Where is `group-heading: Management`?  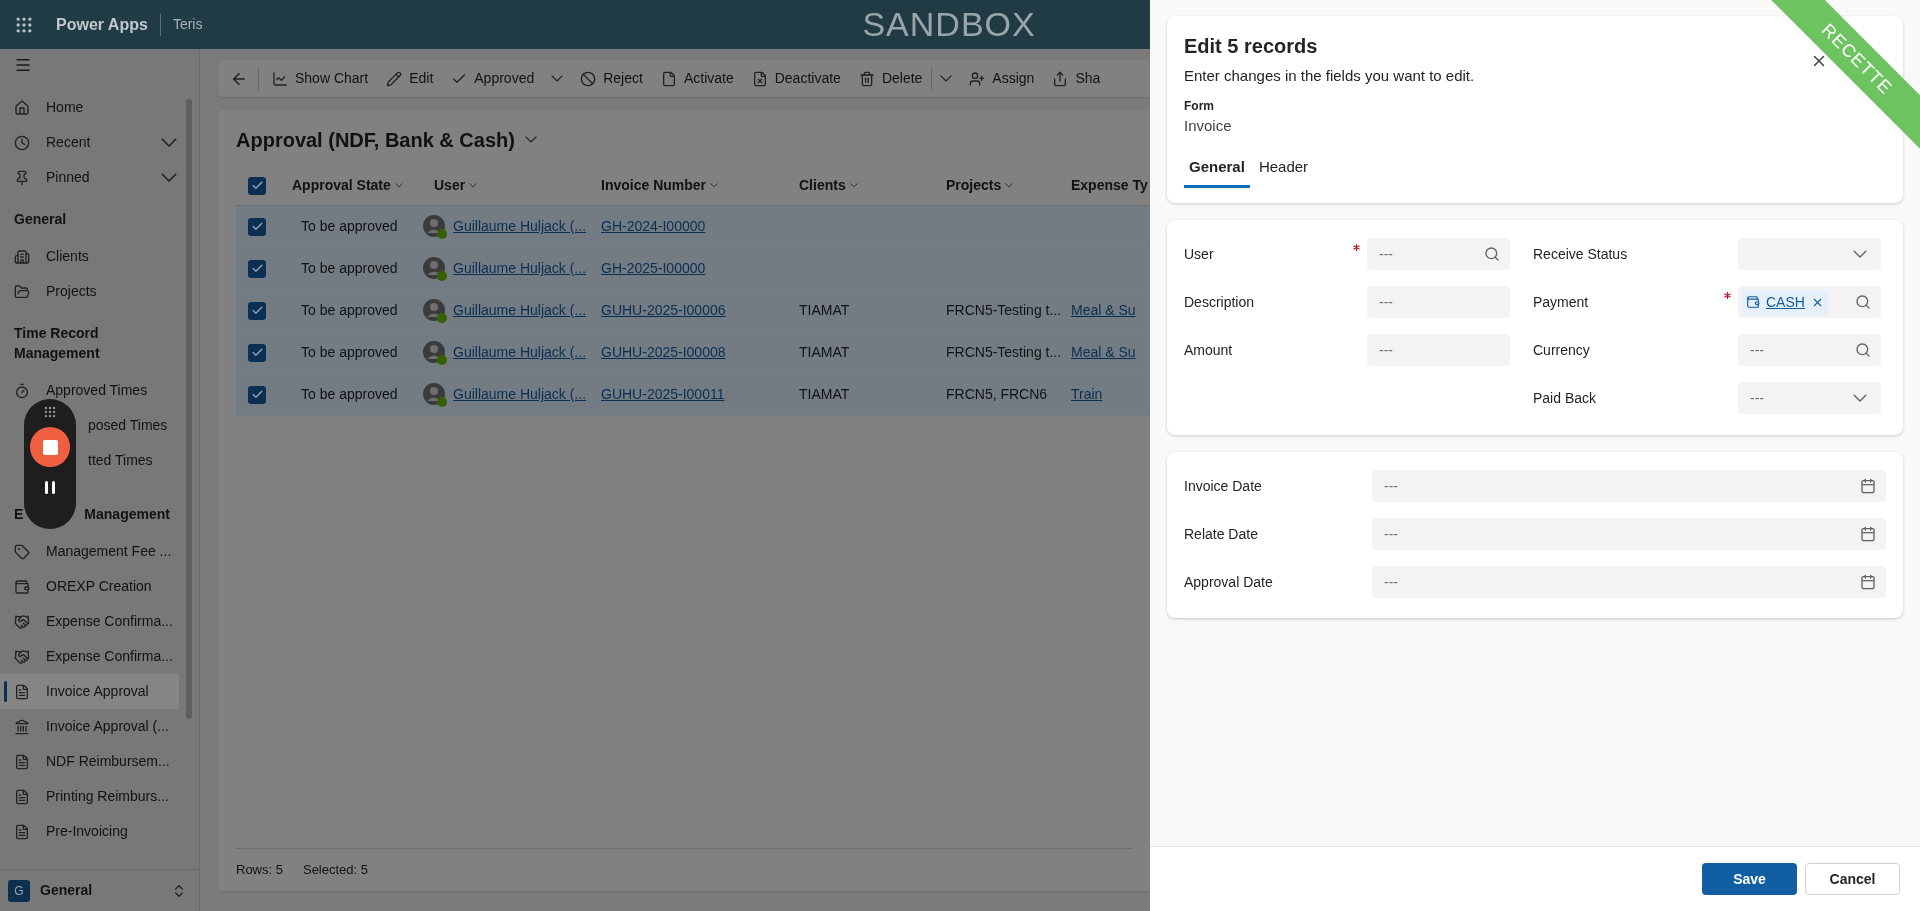 group-heading: Management is located at coordinates (127, 514).